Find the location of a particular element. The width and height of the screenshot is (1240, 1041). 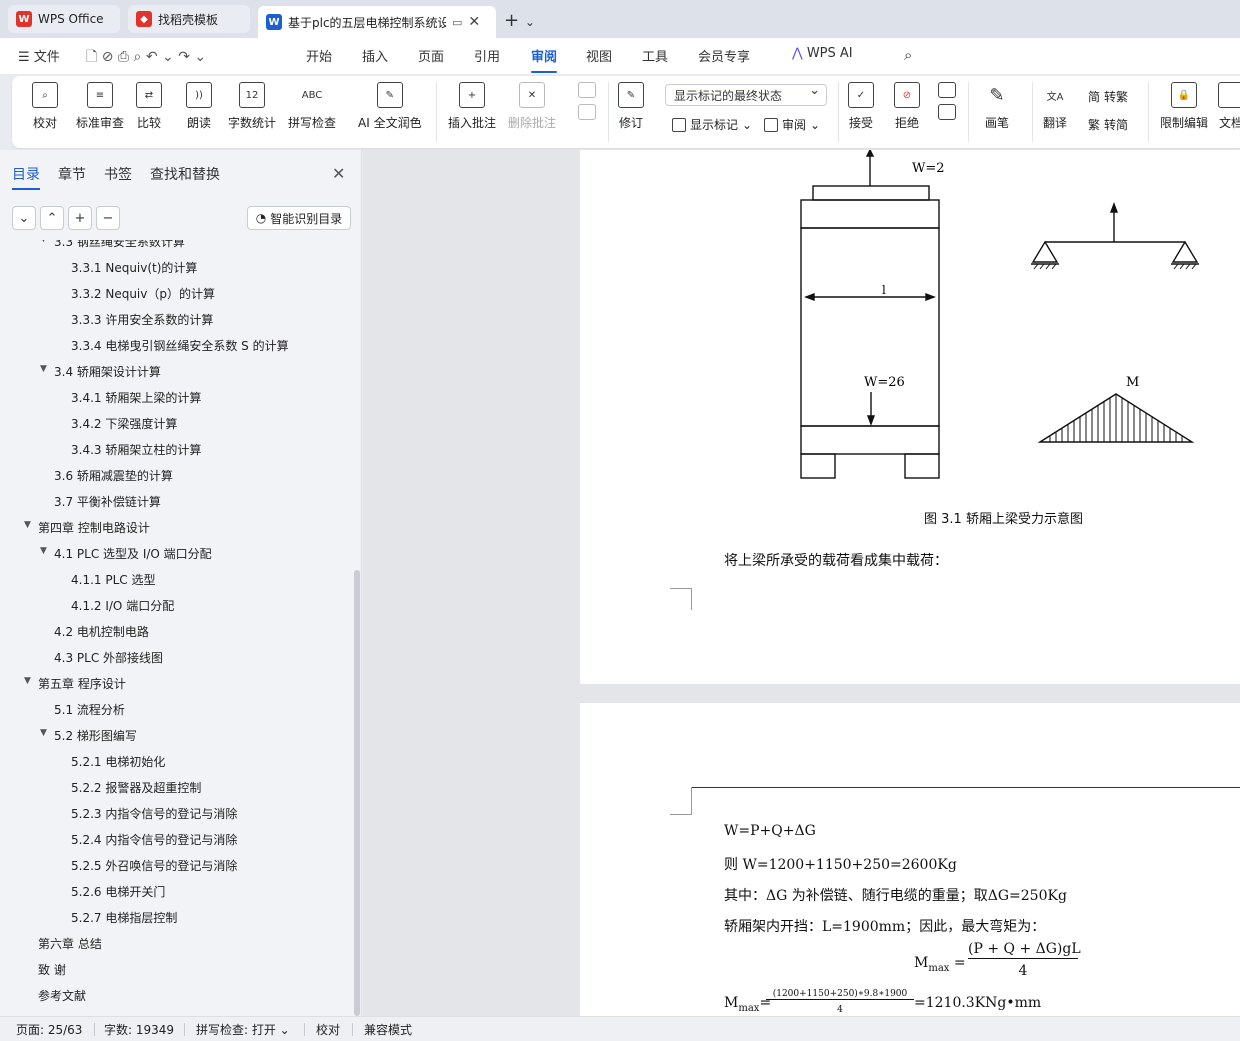

tab-templates: ◆ 找稻壳模板 is located at coordinates (189, 19).